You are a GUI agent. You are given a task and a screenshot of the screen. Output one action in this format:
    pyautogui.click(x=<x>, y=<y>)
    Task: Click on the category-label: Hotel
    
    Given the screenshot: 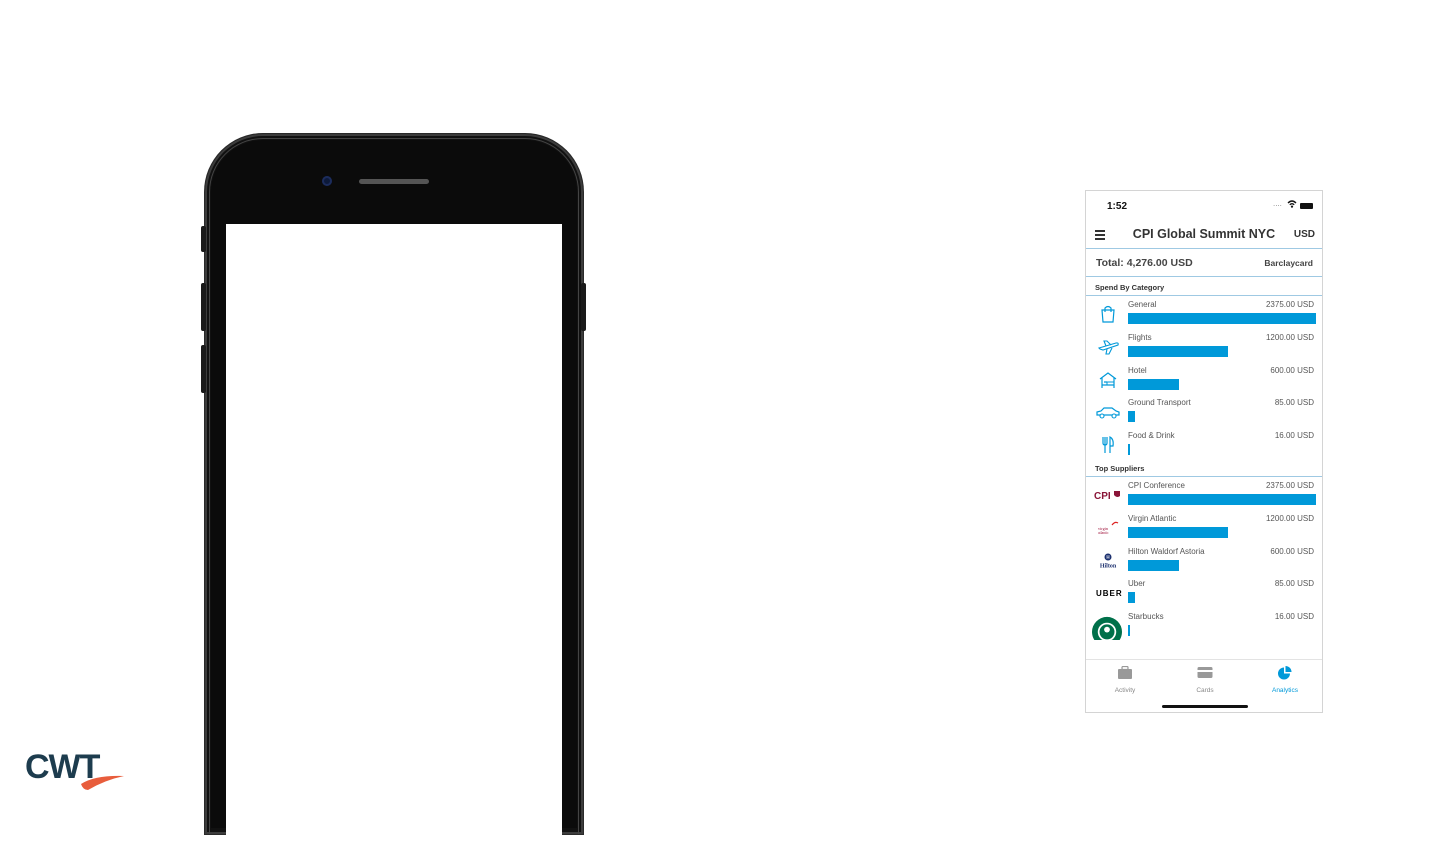 What is the action you would take?
    pyautogui.click(x=1137, y=370)
    